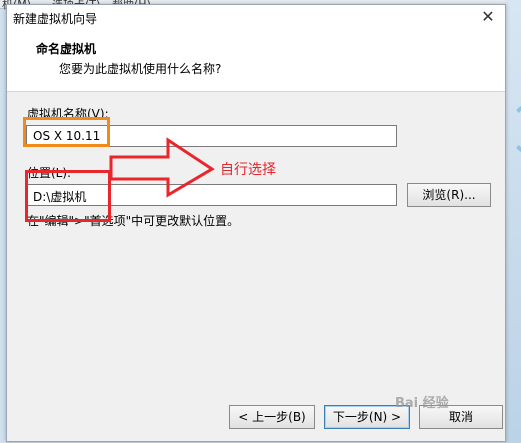 The height and width of the screenshot is (443, 521). What do you see at coordinates (422, 403) in the screenshot?
I see `baidu-watermark: Bai 经验` at bounding box center [422, 403].